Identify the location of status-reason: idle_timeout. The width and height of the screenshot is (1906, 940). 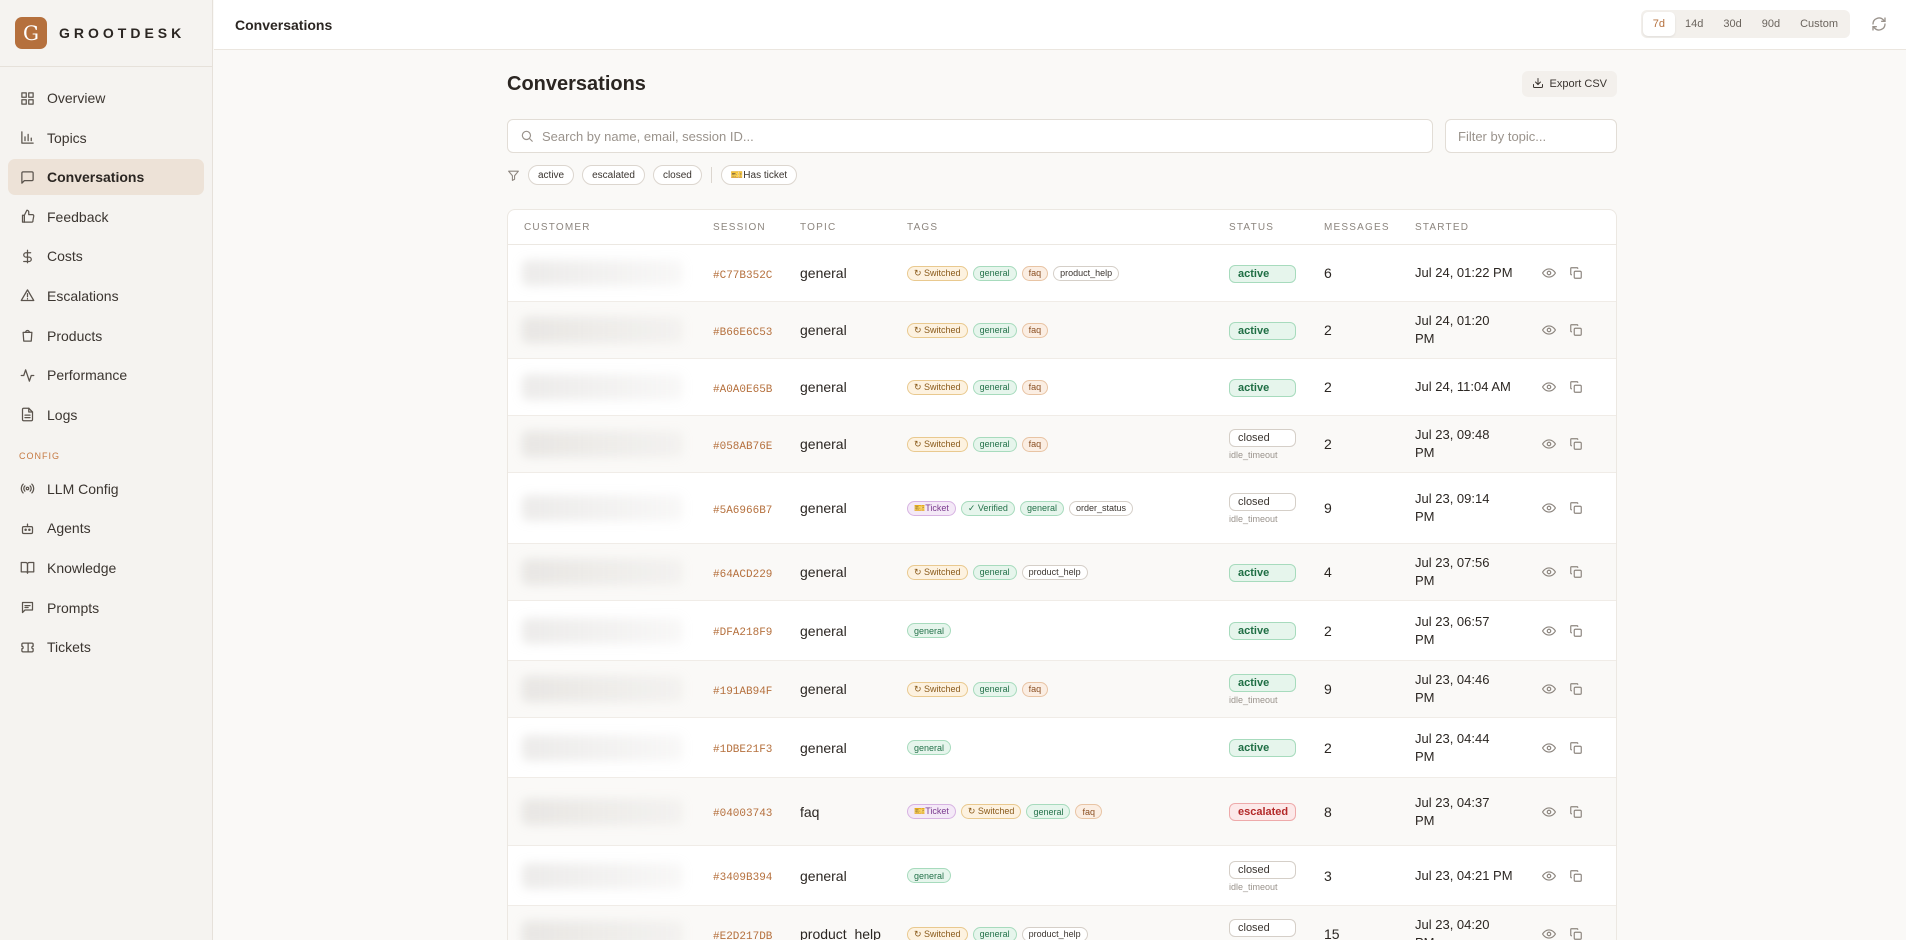
(1253, 519).